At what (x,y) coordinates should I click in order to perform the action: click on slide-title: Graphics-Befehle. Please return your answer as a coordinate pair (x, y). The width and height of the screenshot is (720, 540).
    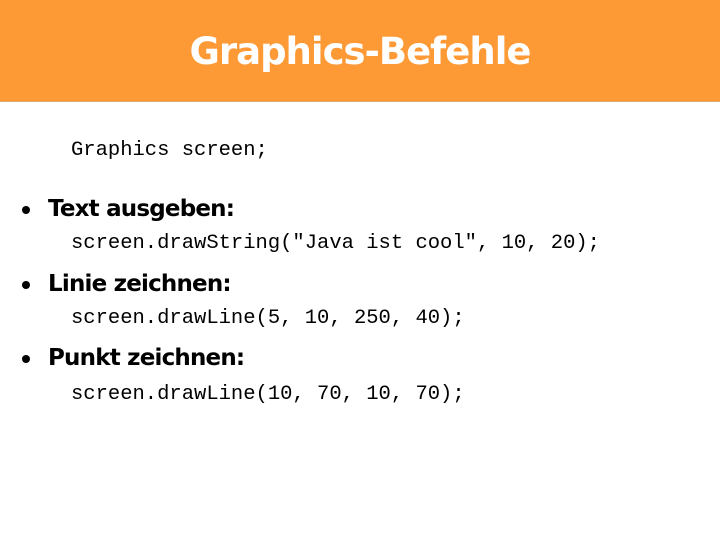
    Looking at the image, I should click on (360, 51).